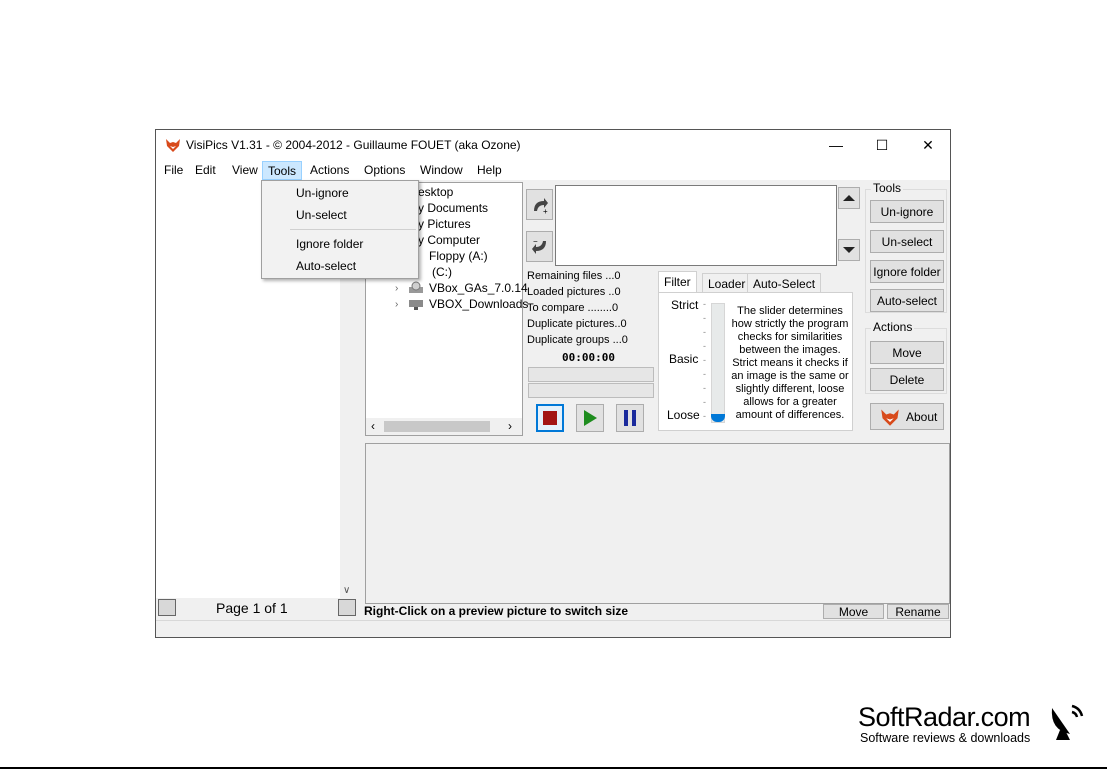 This screenshot has width=1107, height=769. I want to click on level-basic: Basic, so click(684, 359).